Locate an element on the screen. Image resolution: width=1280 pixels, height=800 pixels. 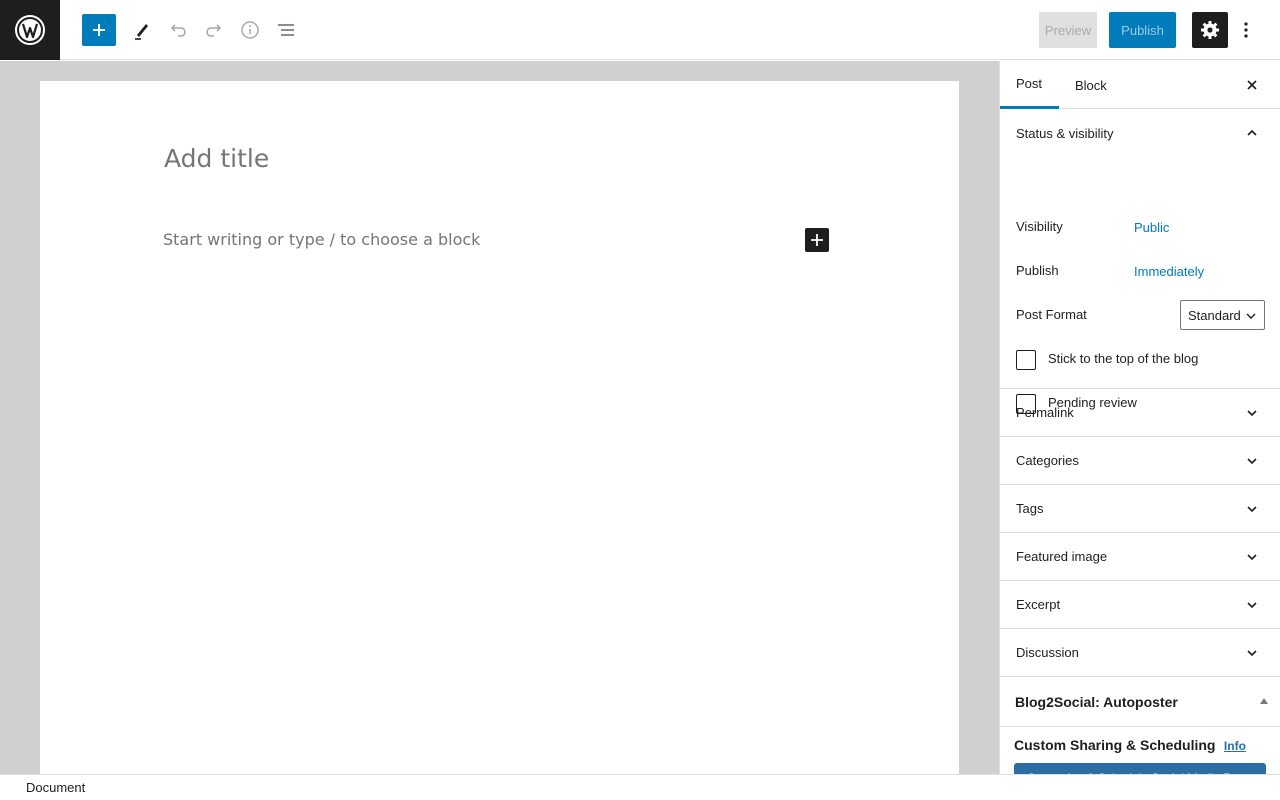
panel-title: Permalink is located at coordinates (1045, 412).